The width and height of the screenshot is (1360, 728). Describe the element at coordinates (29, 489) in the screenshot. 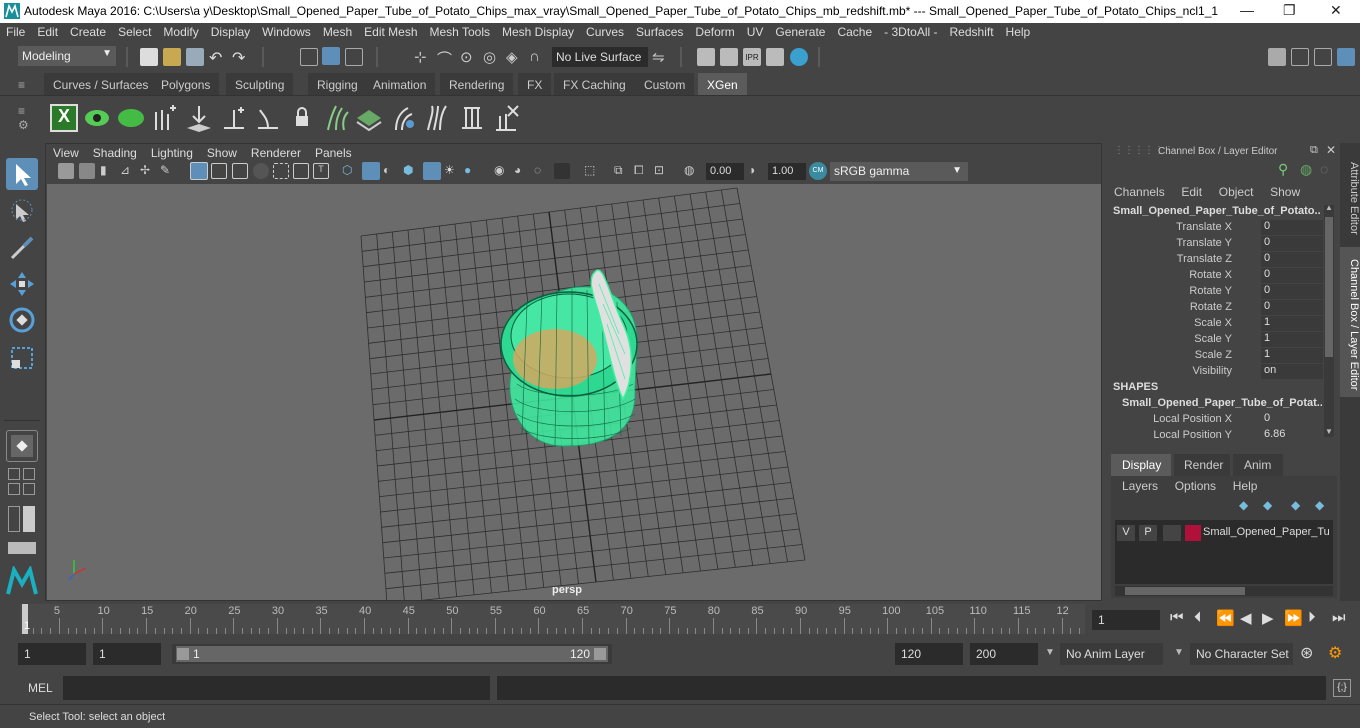

I see `hypershade-layout-icon` at that location.